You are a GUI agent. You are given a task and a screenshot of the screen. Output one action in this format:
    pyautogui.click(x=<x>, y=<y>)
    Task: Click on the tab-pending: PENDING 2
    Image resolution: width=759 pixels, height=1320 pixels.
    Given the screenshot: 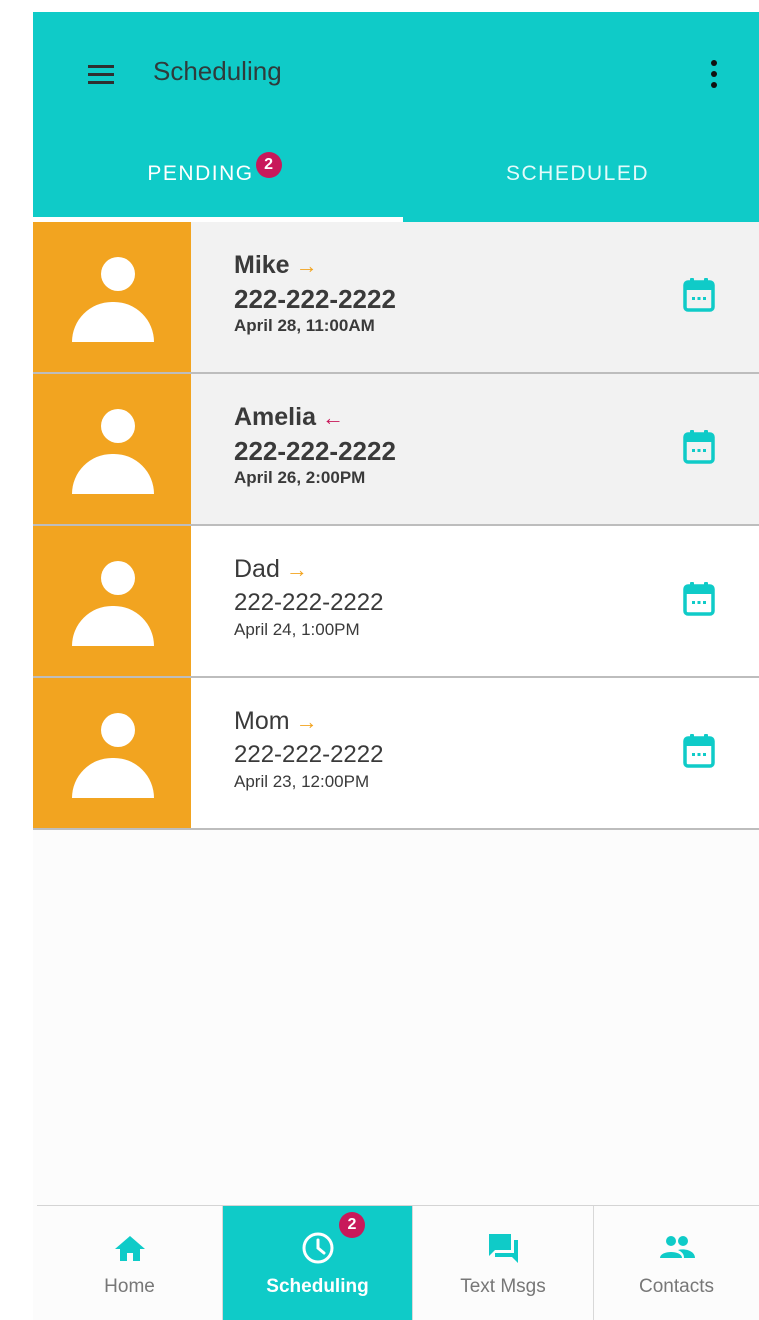 What is the action you would take?
    pyautogui.click(x=214, y=182)
    